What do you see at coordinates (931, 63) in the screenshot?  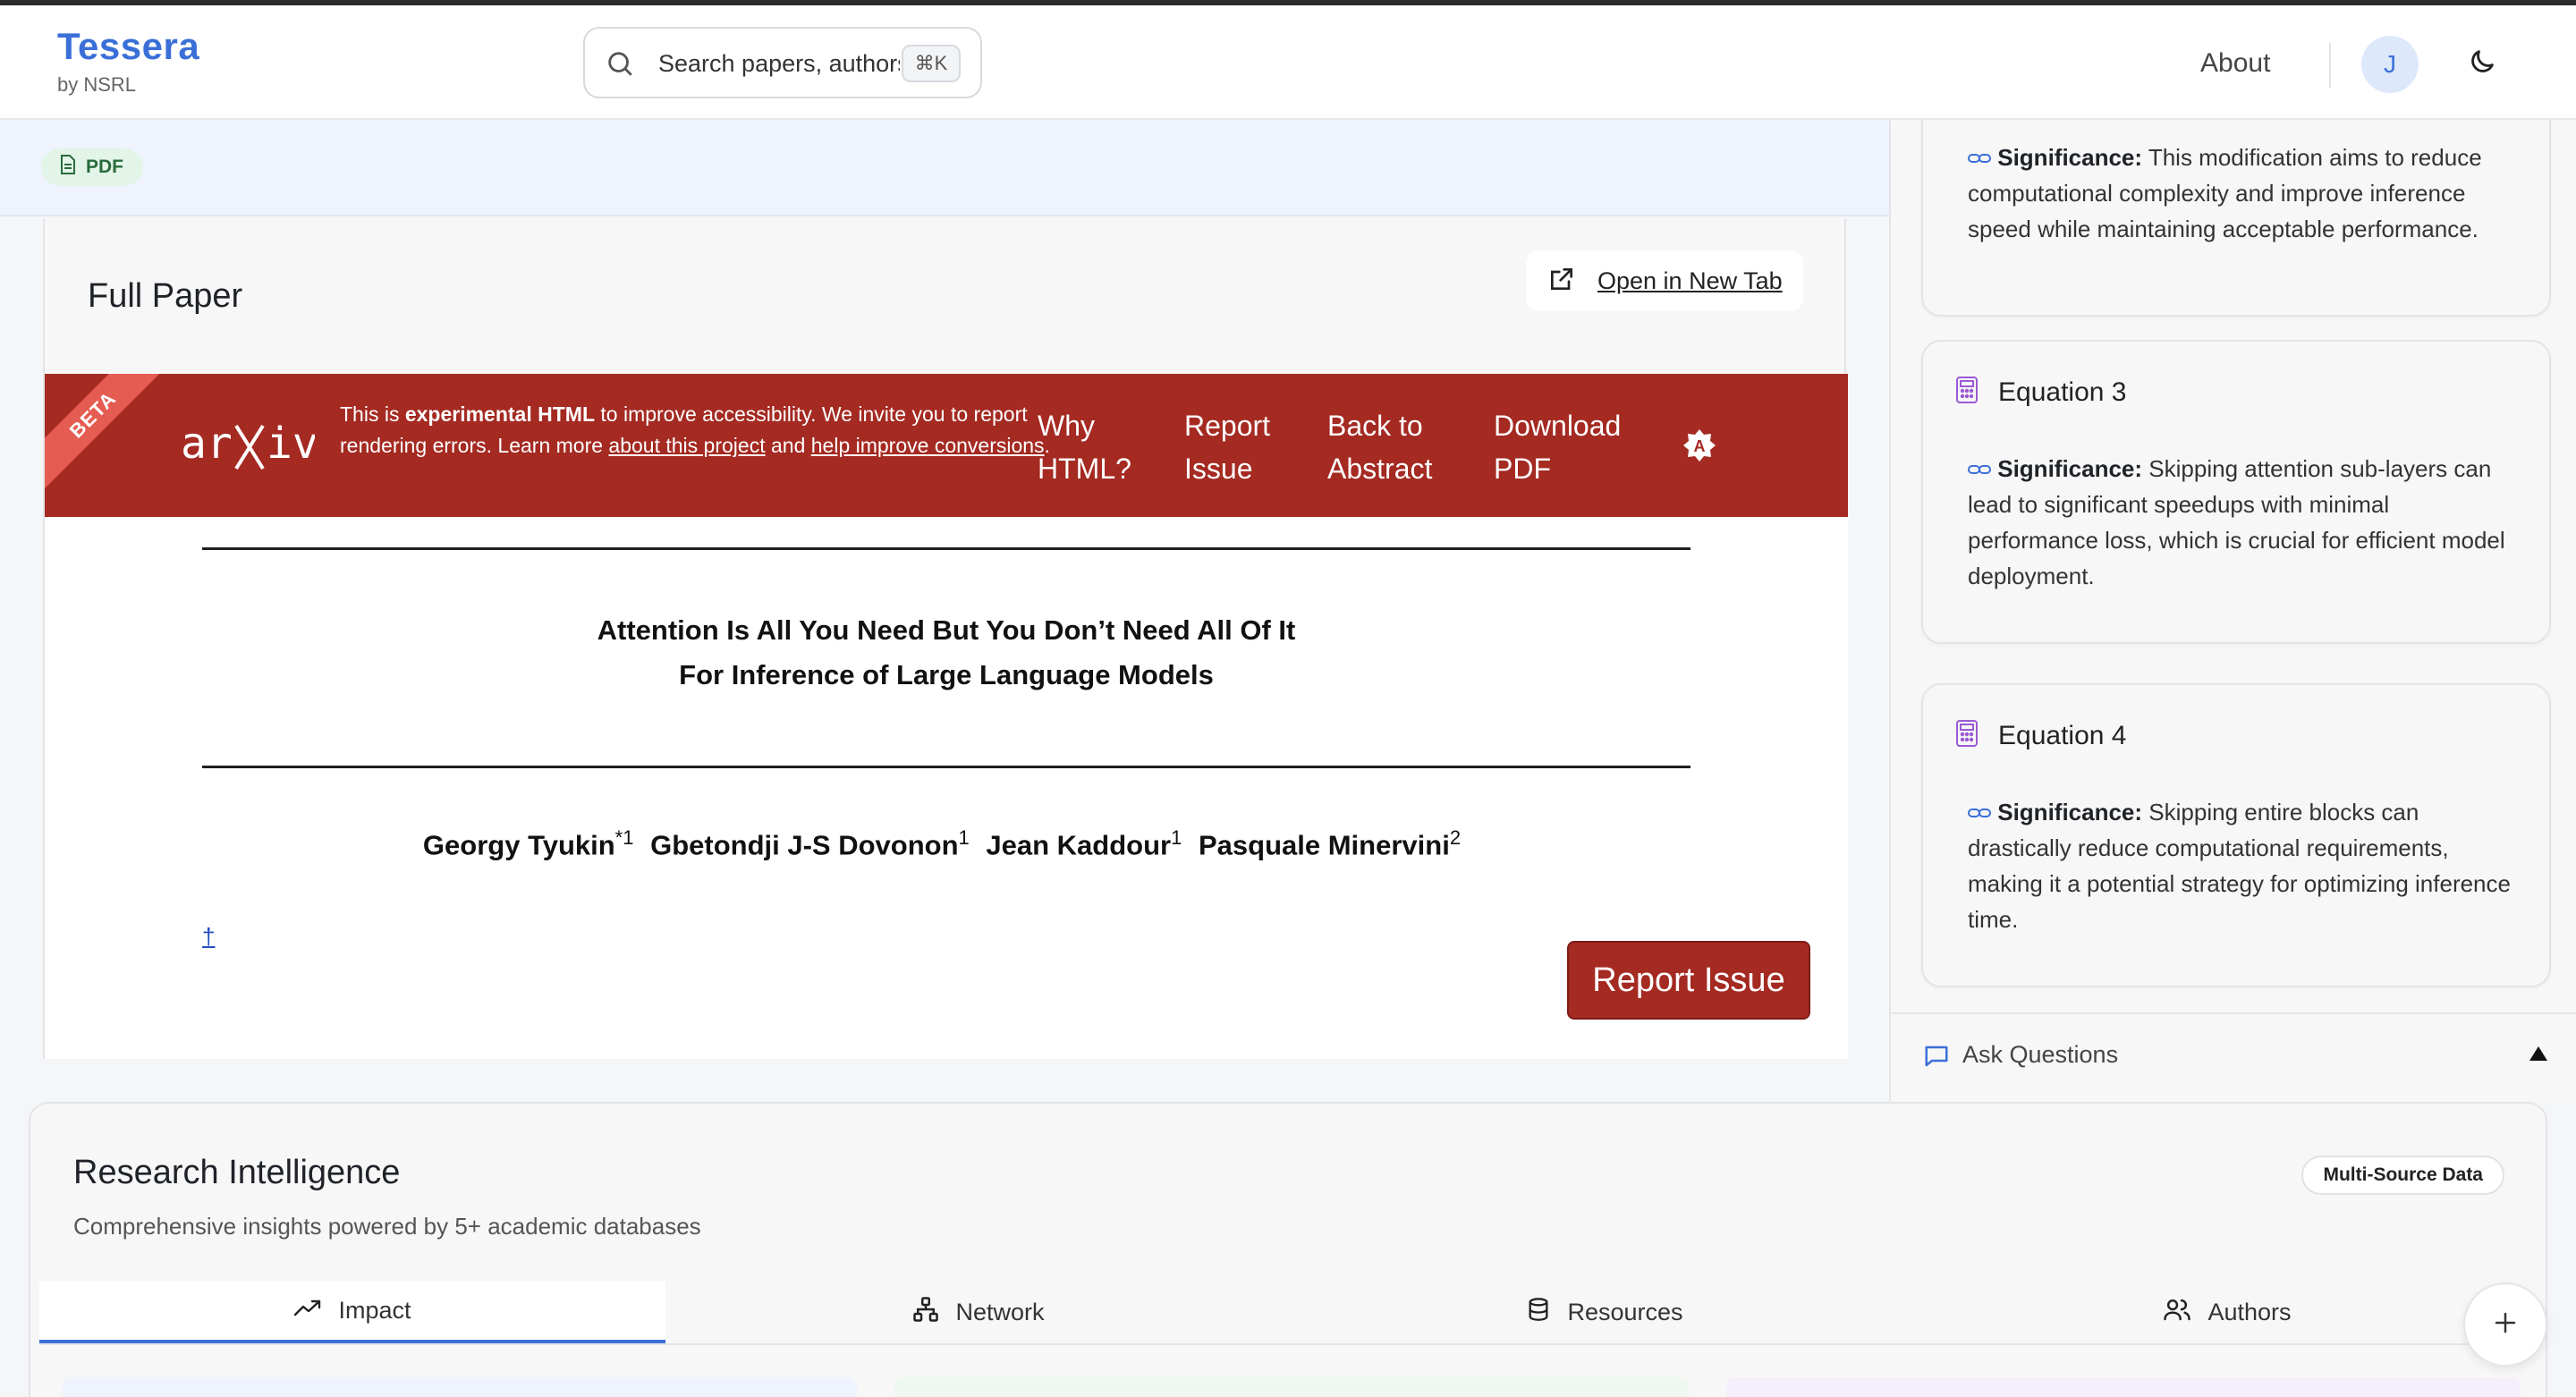 I see `search-shortcut: ⌘K` at bounding box center [931, 63].